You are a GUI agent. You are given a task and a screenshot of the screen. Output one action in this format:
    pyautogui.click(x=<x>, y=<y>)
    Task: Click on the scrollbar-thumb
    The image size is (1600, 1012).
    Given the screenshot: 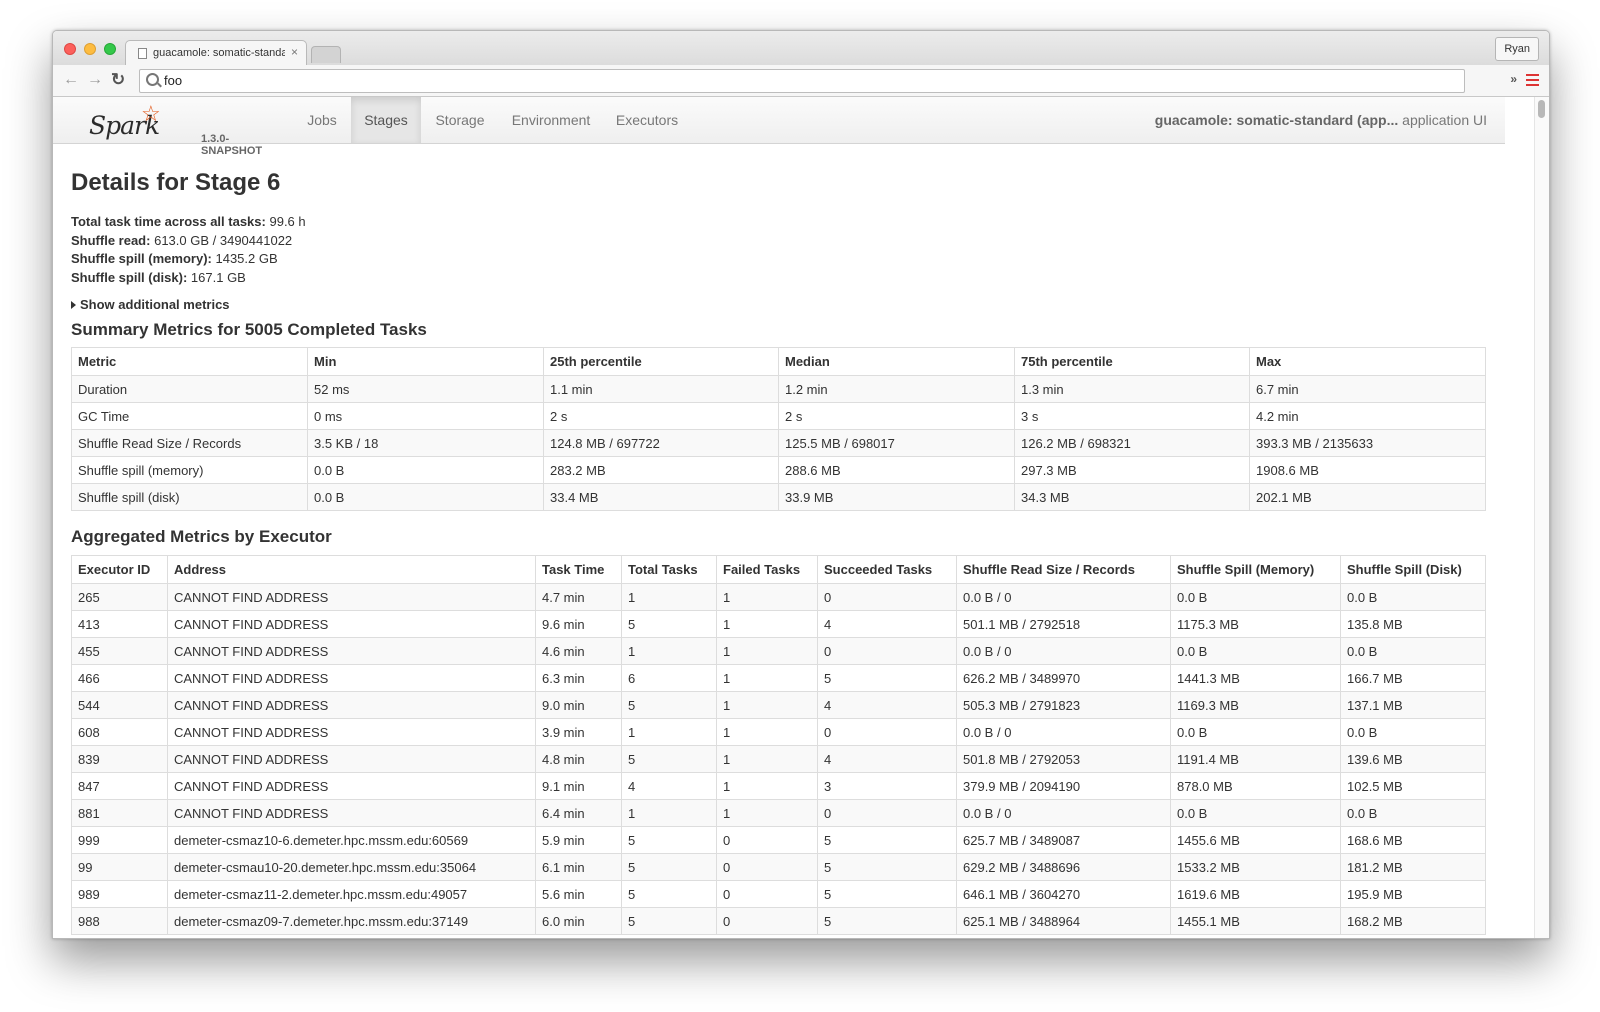 What is the action you would take?
    pyautogui.click(x=1541, y=109)
    